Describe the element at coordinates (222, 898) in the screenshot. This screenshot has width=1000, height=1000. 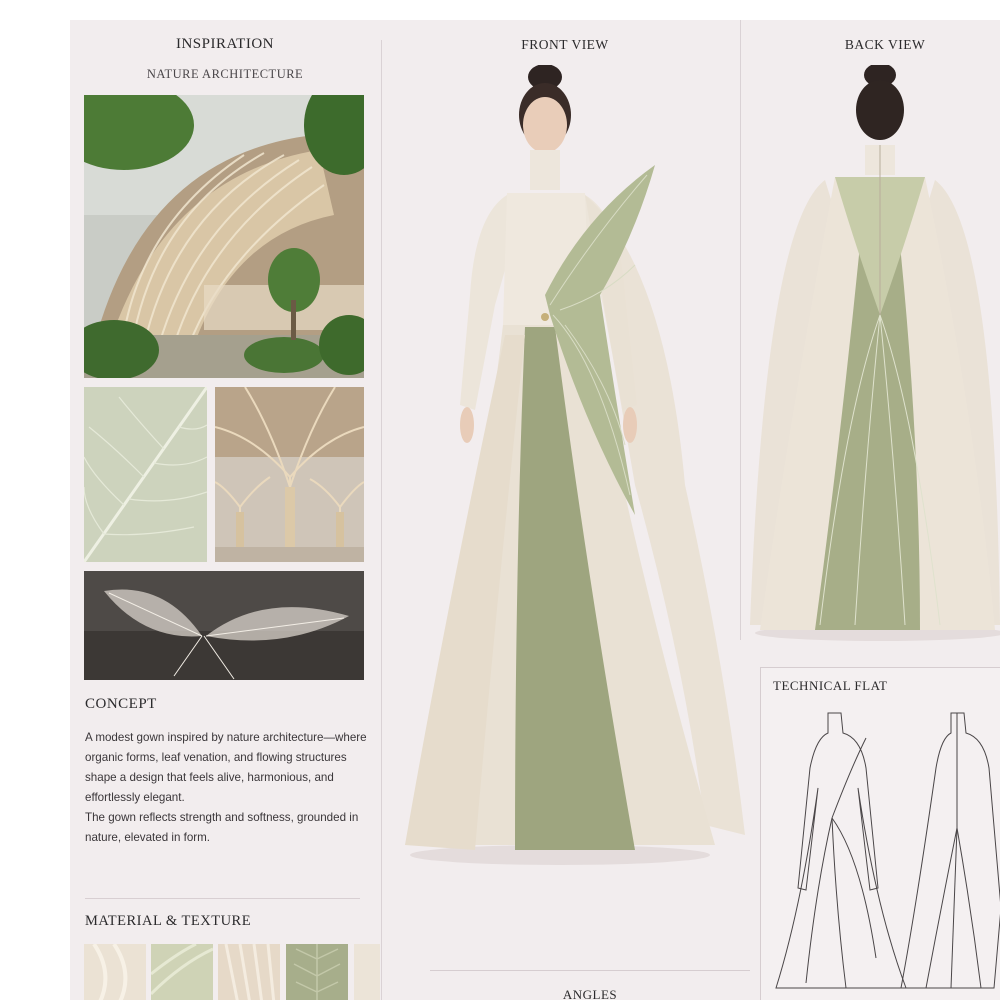
I see `divider` at that location.